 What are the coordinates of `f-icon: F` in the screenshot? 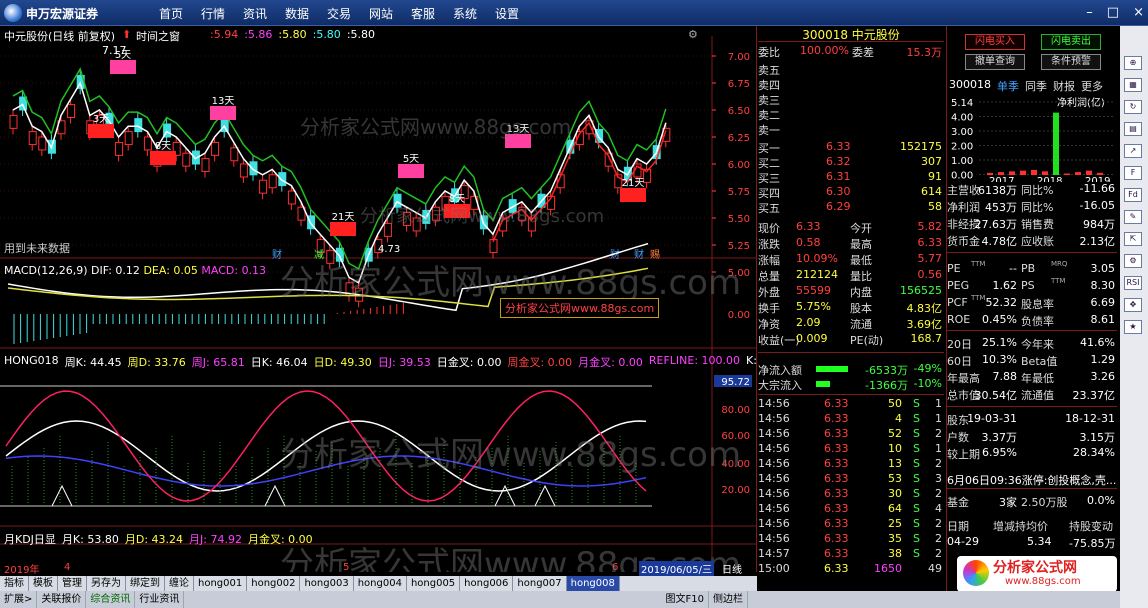 It's located at (1133, 173).